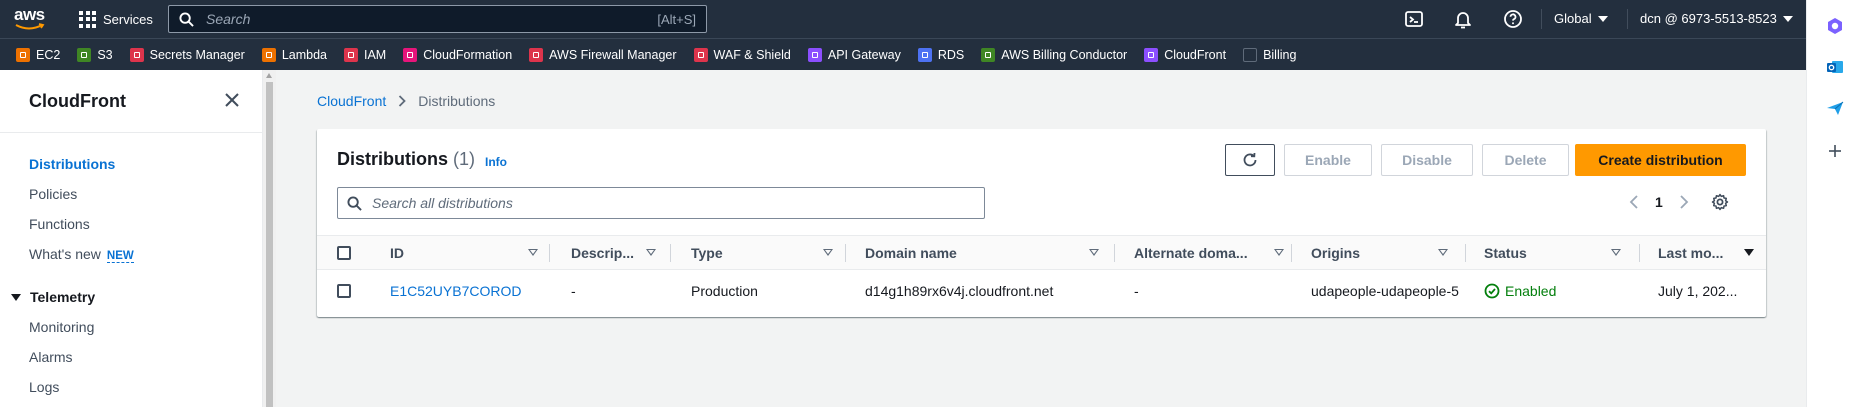 The width and height of the screenshot is (1861, 407). What do you see at coordinates (985, 253) in the screenshot?
I see `column-header-domain-name: Domain name` at bounding box center [985, 253].